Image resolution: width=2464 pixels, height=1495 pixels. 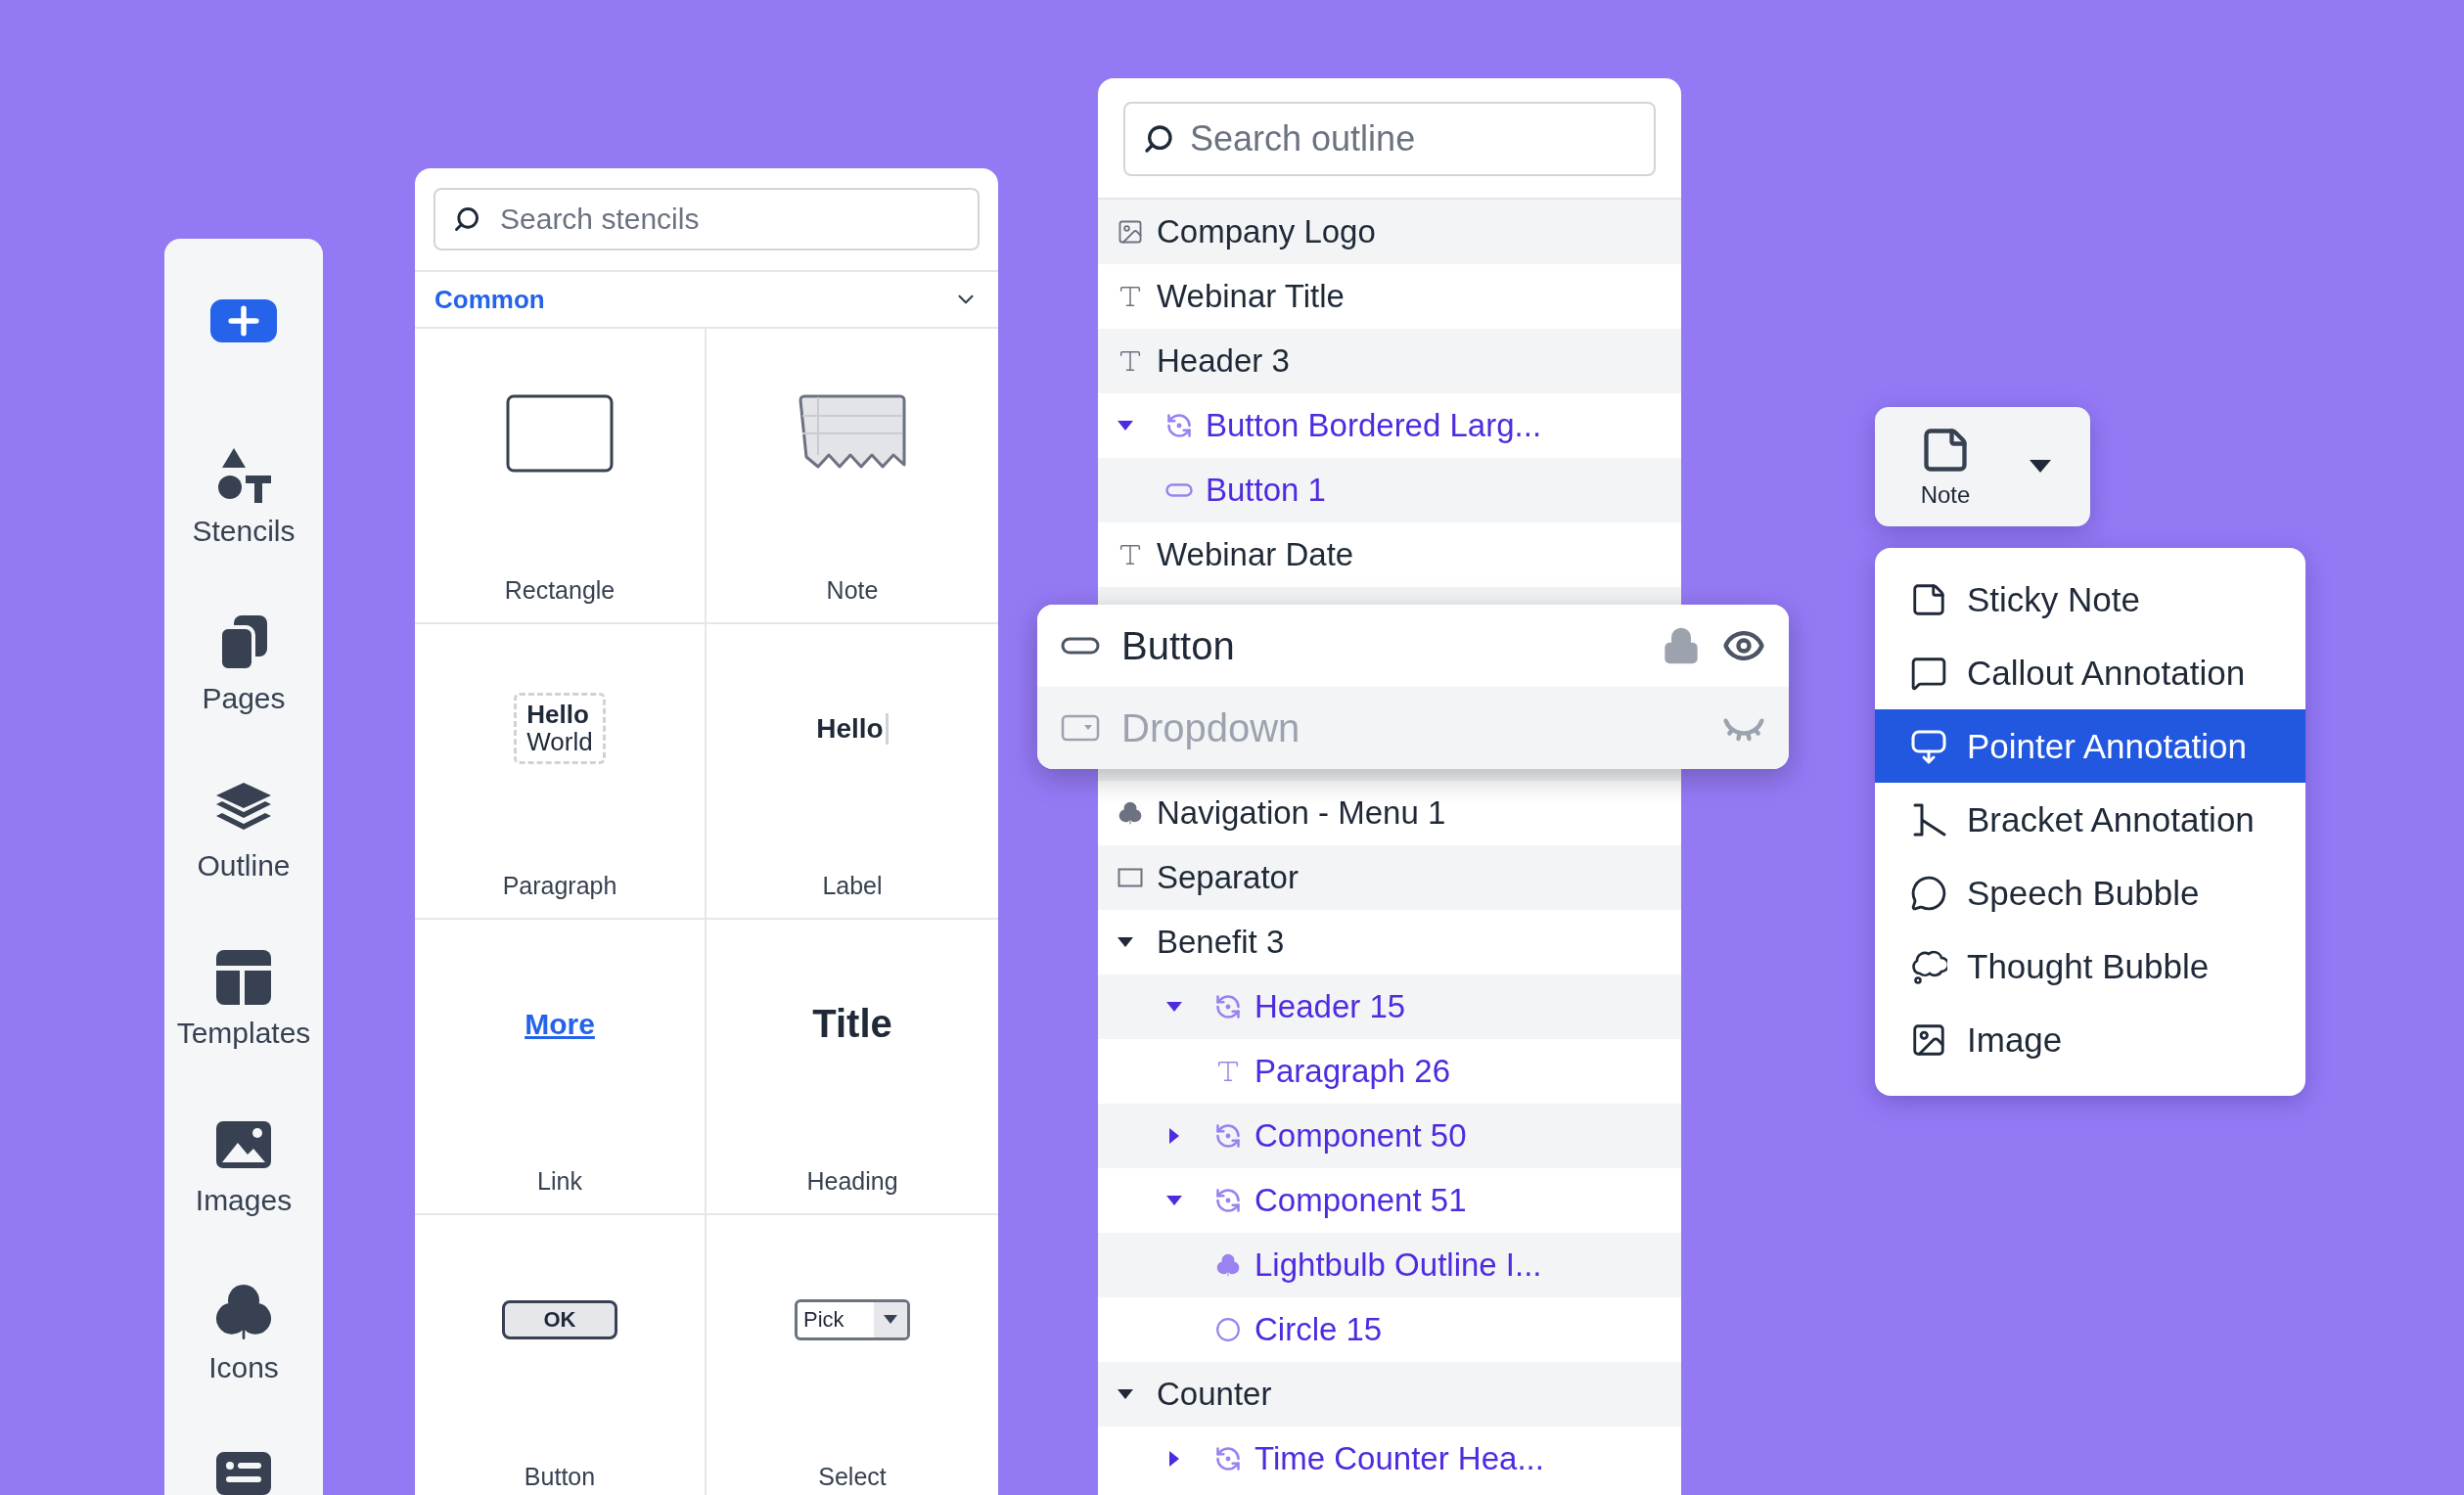 What do you see at coordinates (852, 728) in the screenshot?
I see `label-preview: Hello` at bounding box center [852, 728].